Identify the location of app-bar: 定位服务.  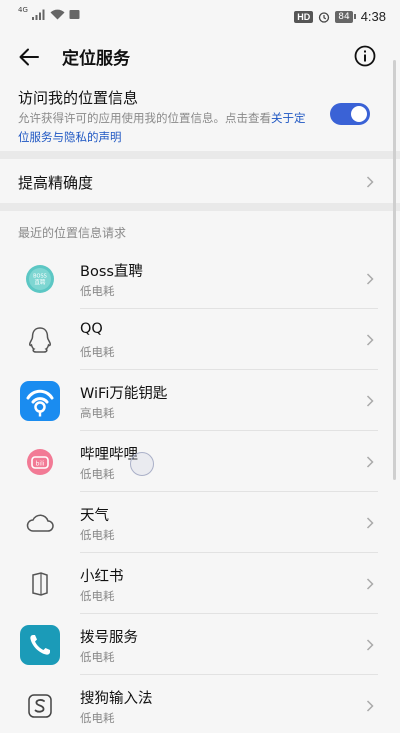
(200, 56).